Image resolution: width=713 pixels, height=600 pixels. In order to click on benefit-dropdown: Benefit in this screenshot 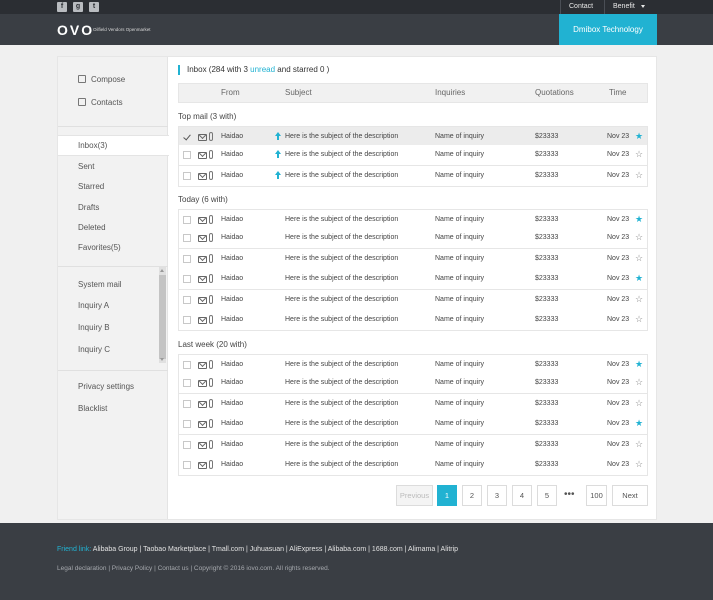, I will do `click(629, 7)`.